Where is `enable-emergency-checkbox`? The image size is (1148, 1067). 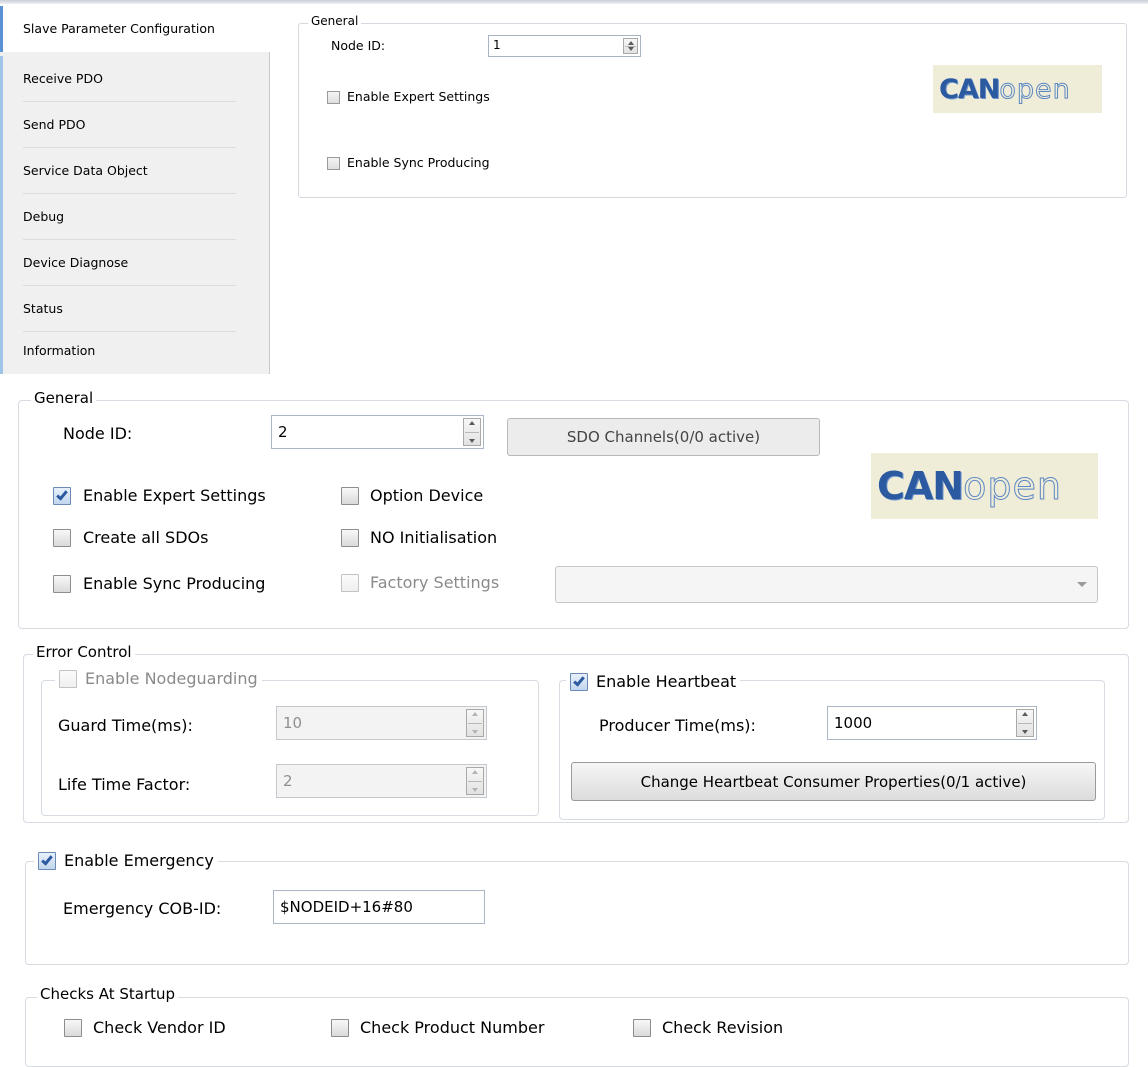
enable-emergency-checkbox is located at coordinates (47, 860).